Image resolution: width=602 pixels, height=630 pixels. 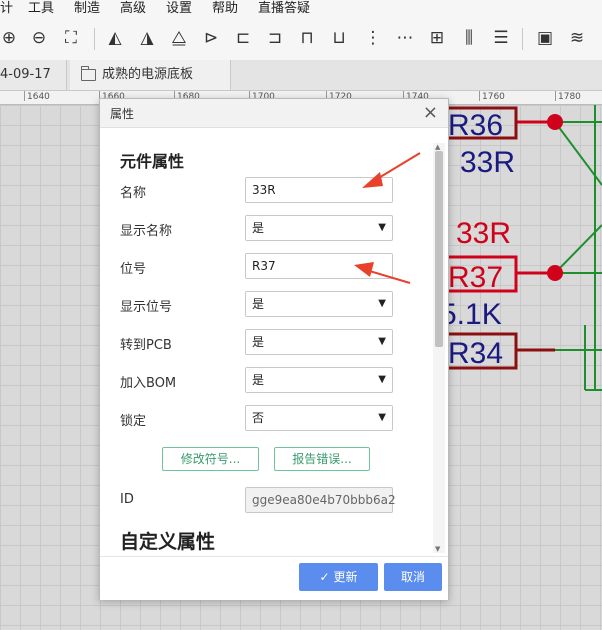 What do you see at coordinates (388, 276) in the screenshot?
I see `arrow-line` at bounding box center [388, 276].